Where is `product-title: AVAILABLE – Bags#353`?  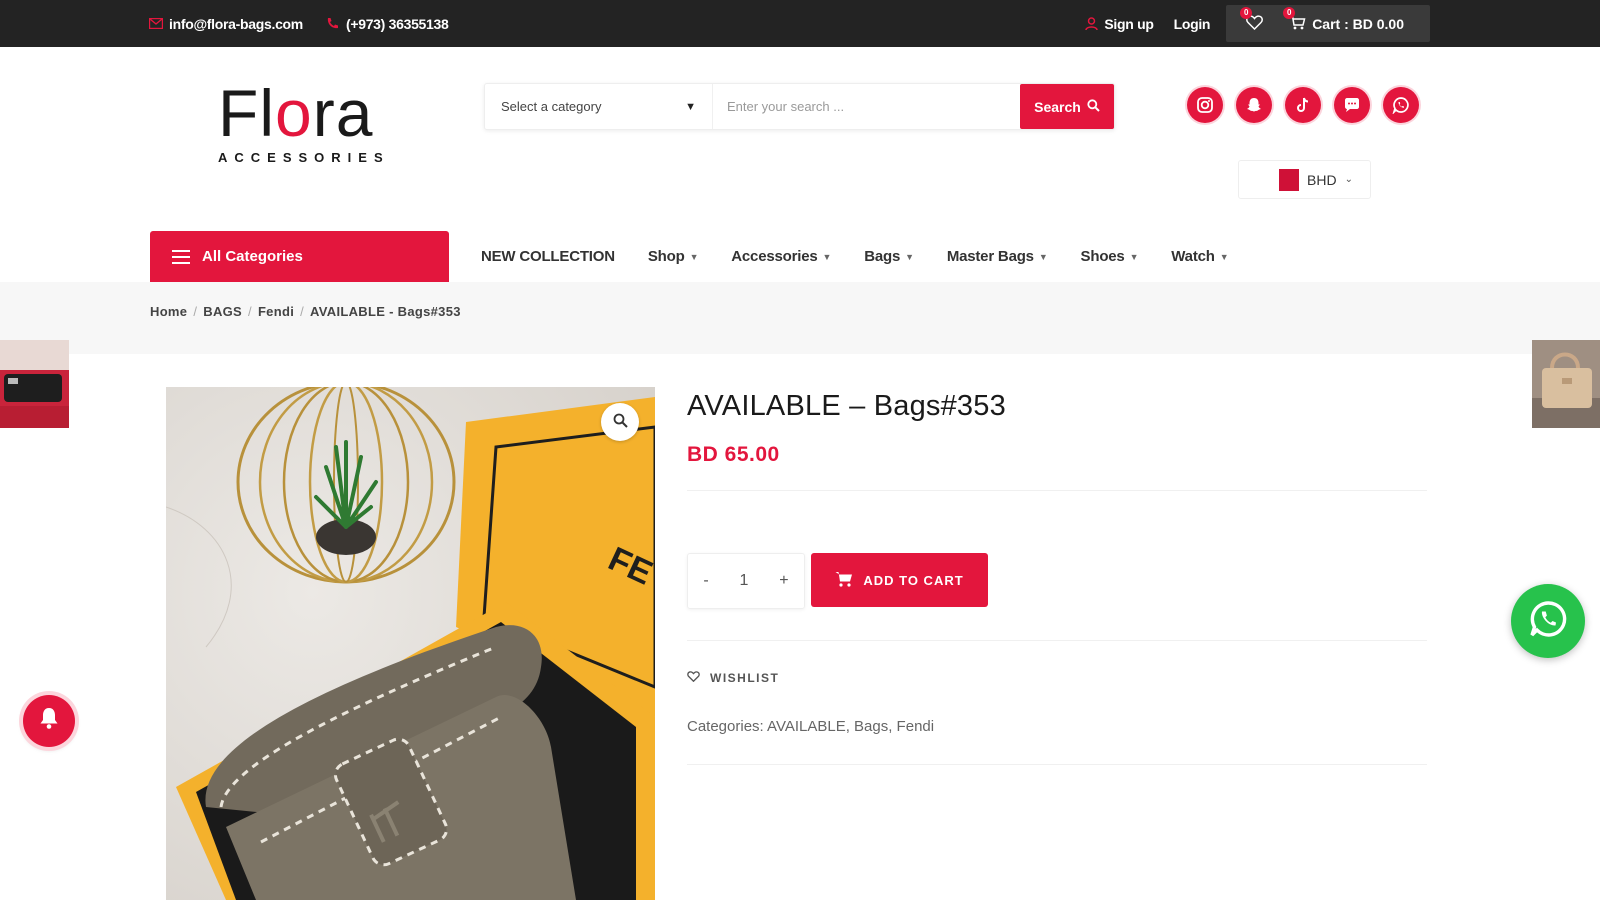
product-title: AVAILABLE – Bags#353 is located at coordinates (846, 406).